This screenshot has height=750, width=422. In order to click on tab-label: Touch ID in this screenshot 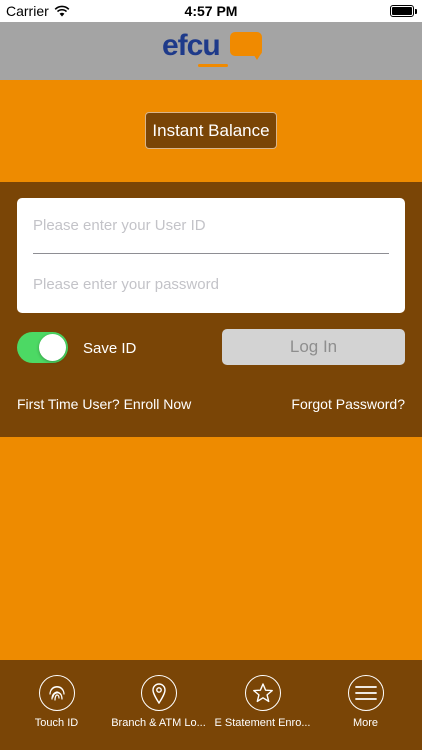, I will do `click(56, 723)`.